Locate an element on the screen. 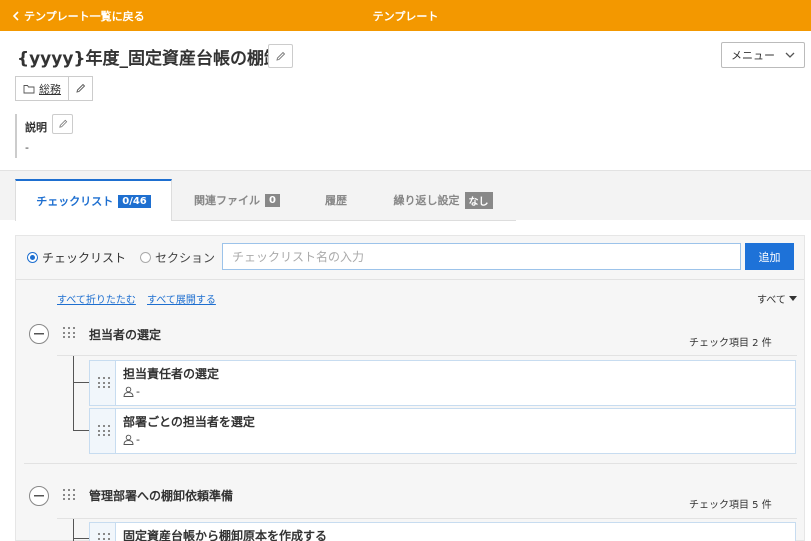  menu-button: メニュー is located at coordinates (763, 55).